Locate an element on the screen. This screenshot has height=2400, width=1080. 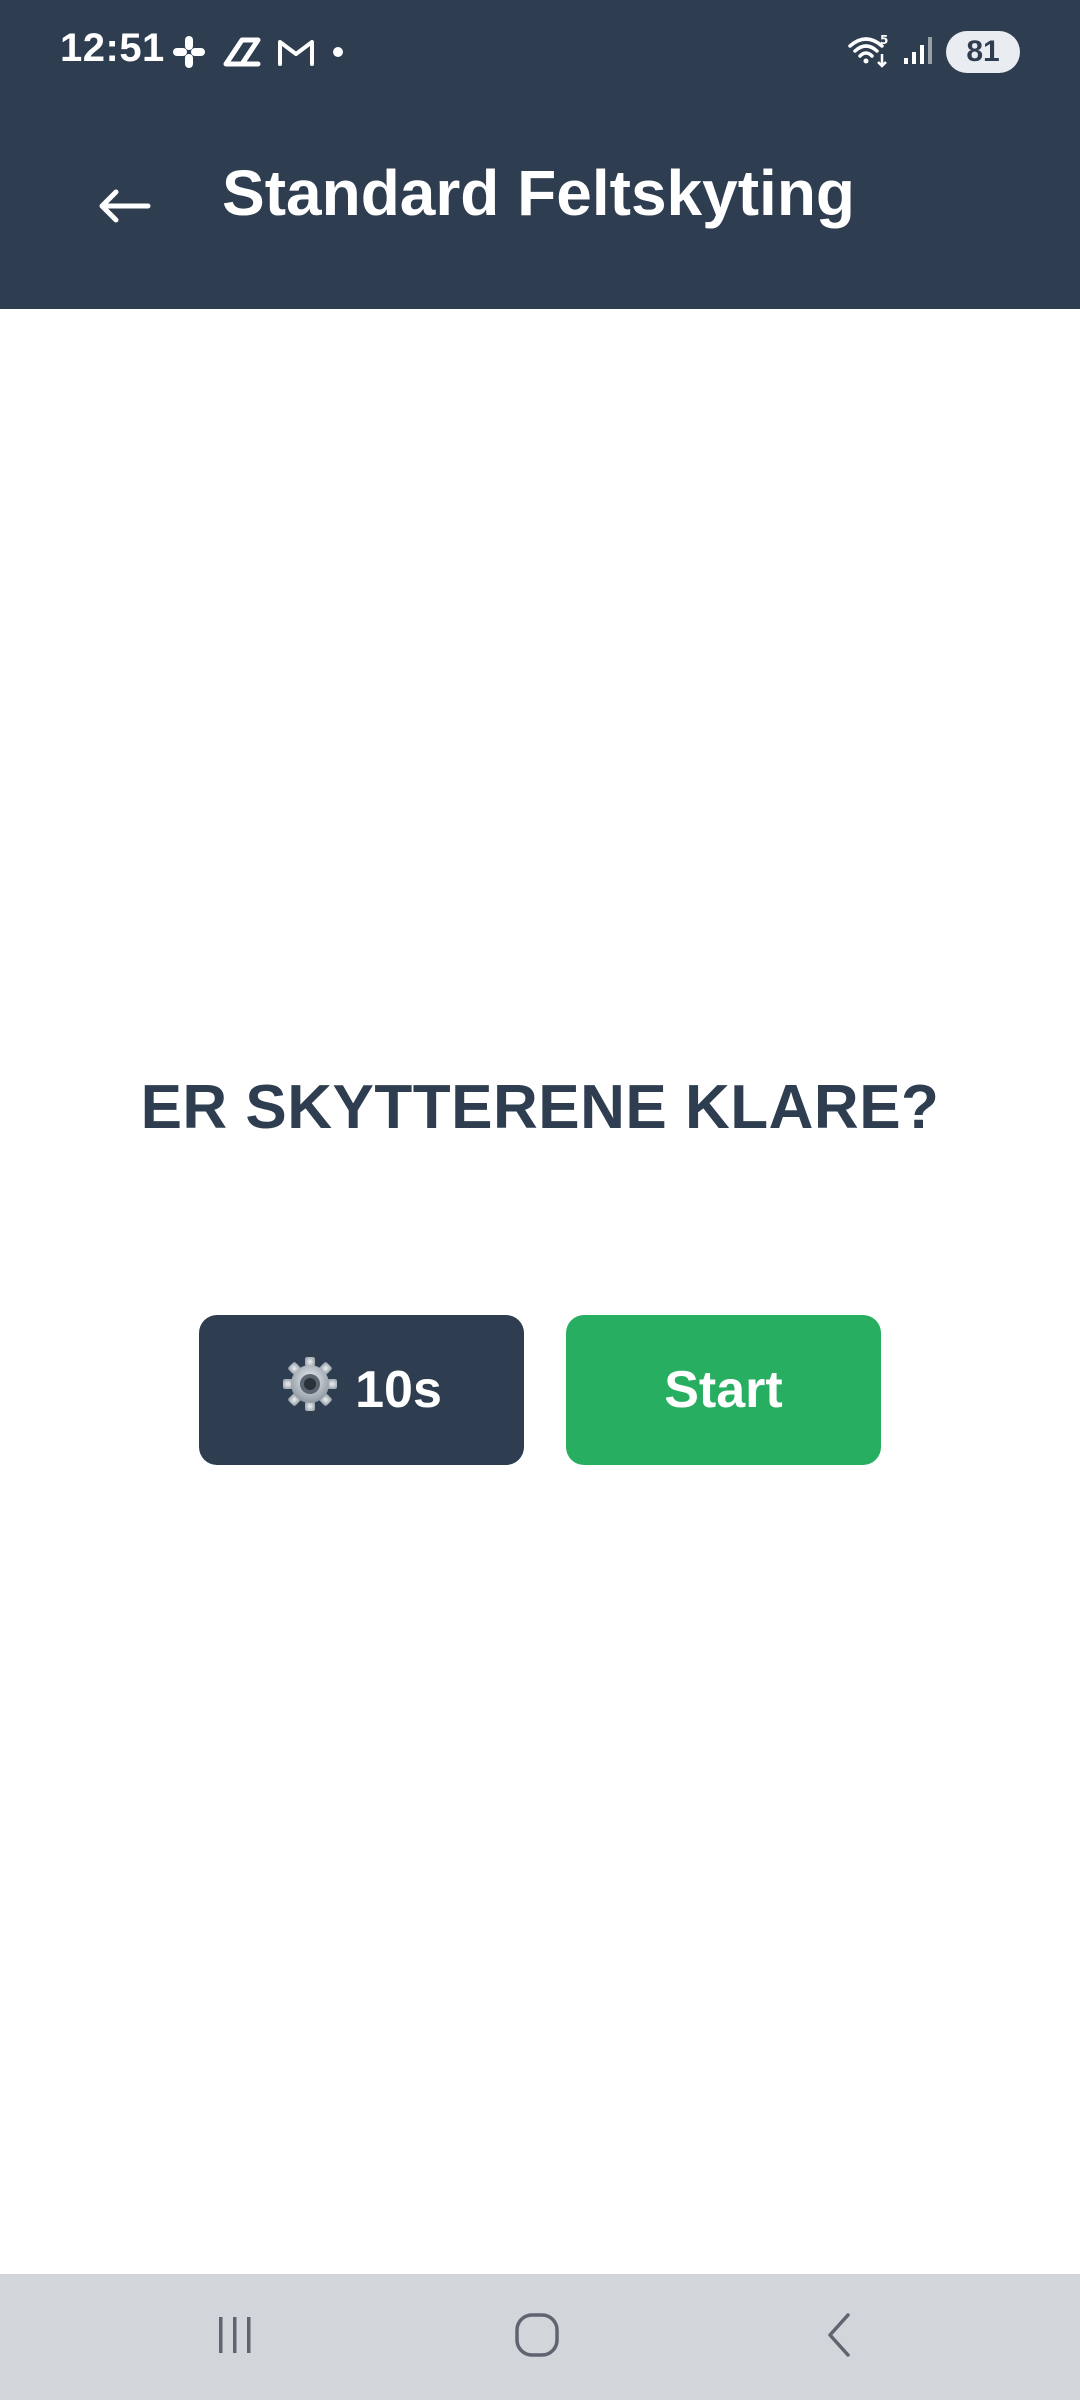
arrow-left-icon is located at coordinates (124, 208).